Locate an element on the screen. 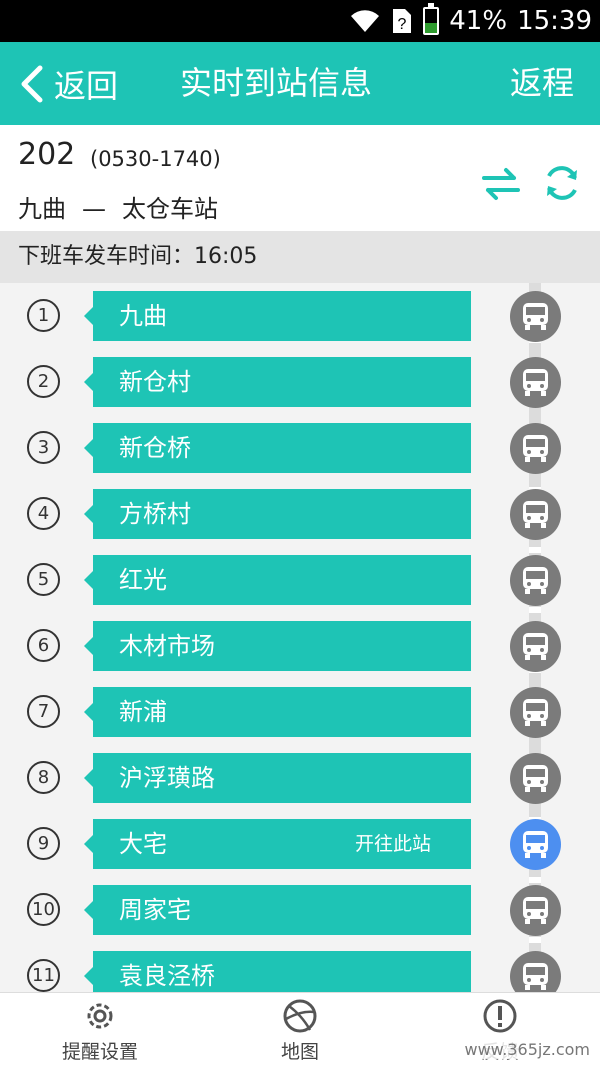  stop-row: 6 木材市场 is located at coordinates (300, 646).